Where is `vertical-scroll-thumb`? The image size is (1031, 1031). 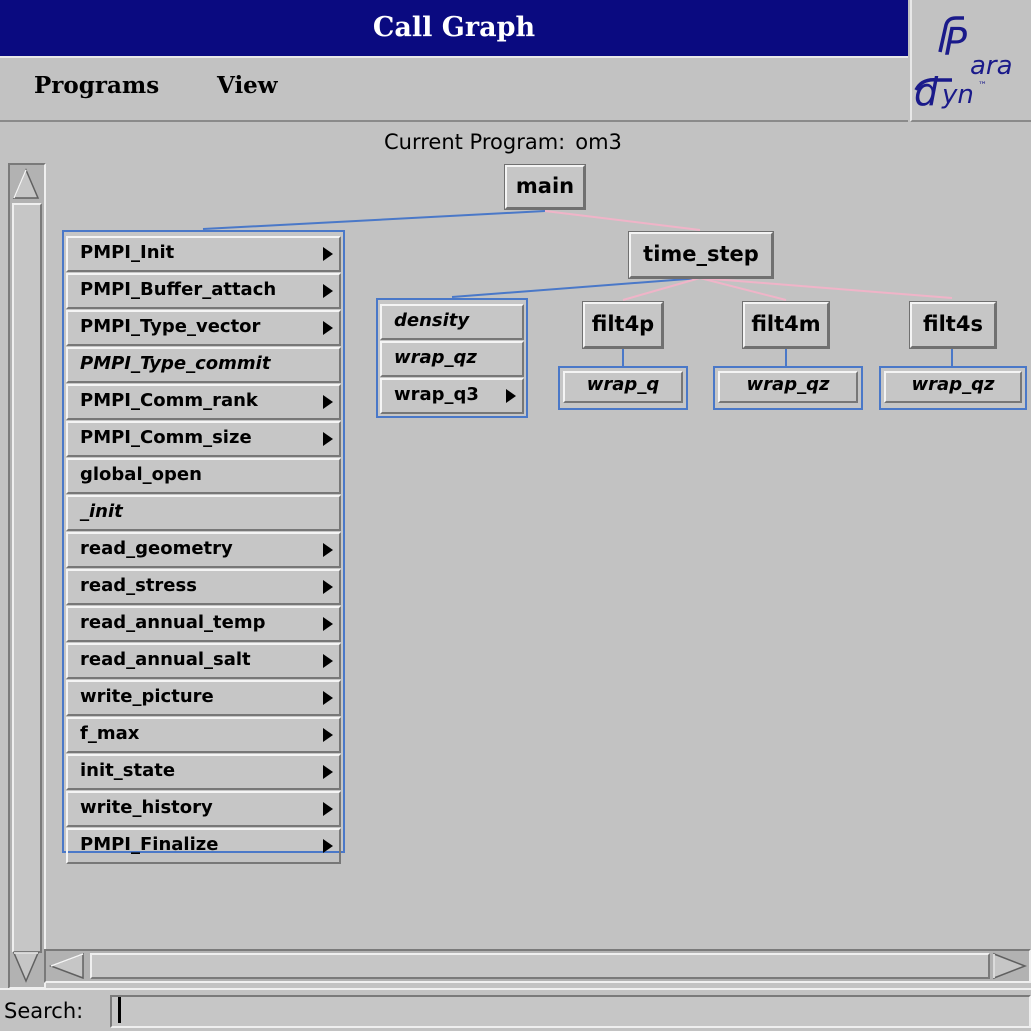
vertical-scroll-thumb is located at coordinates (27, 578).